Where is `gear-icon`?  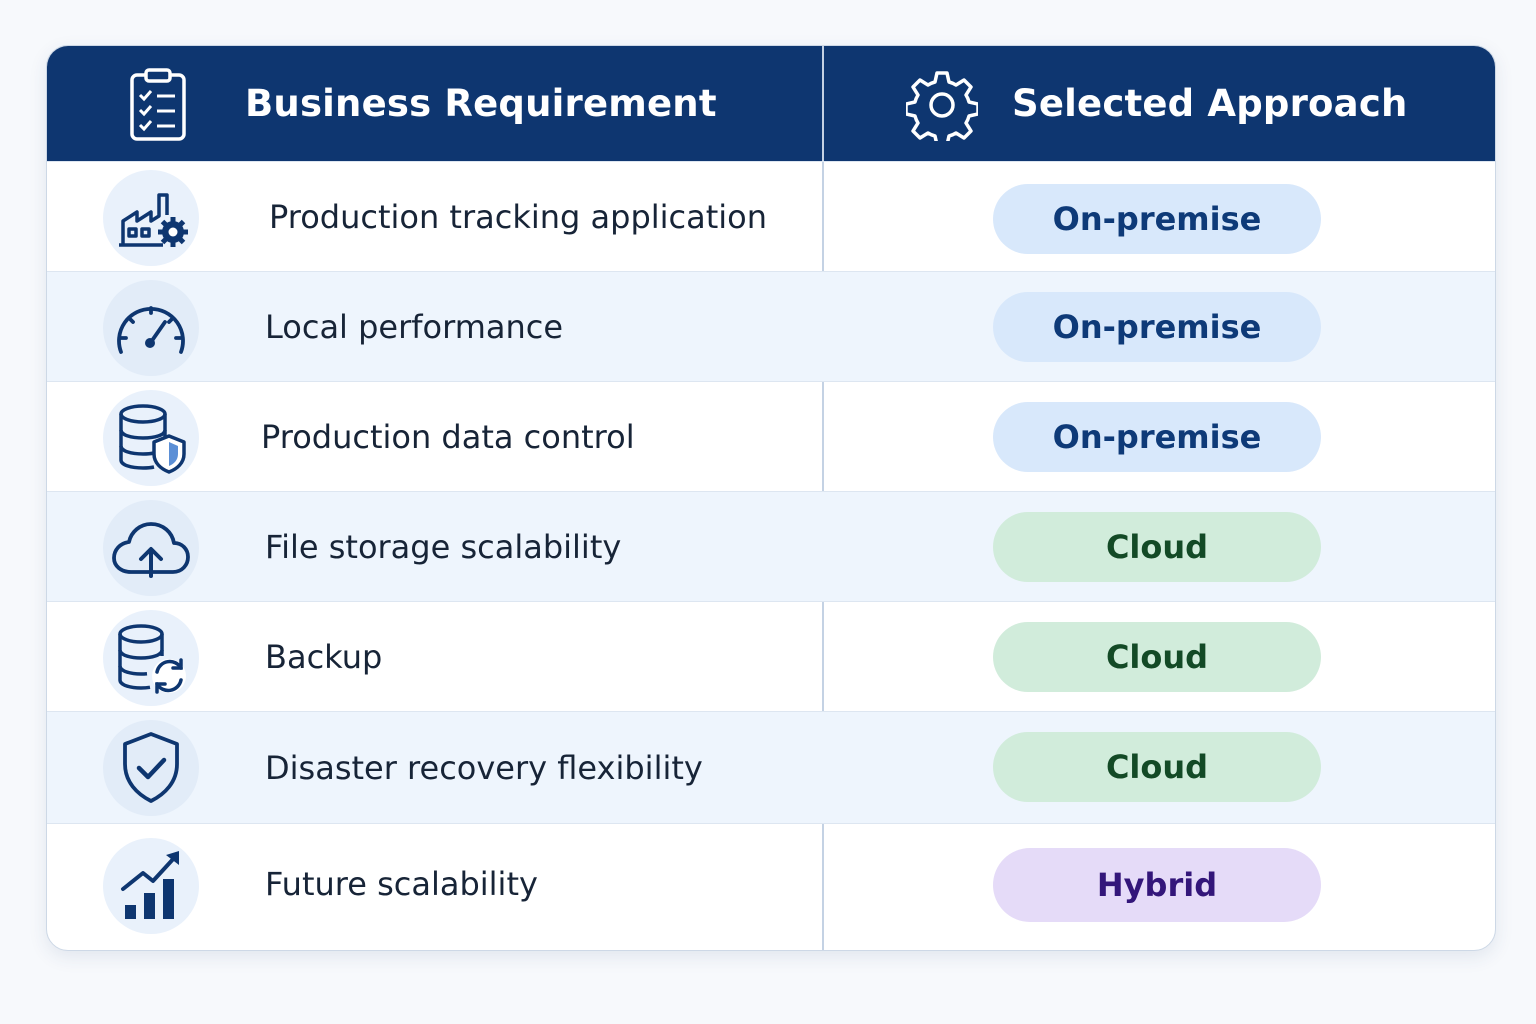 gear-icon is located at coordinates (942, 108).